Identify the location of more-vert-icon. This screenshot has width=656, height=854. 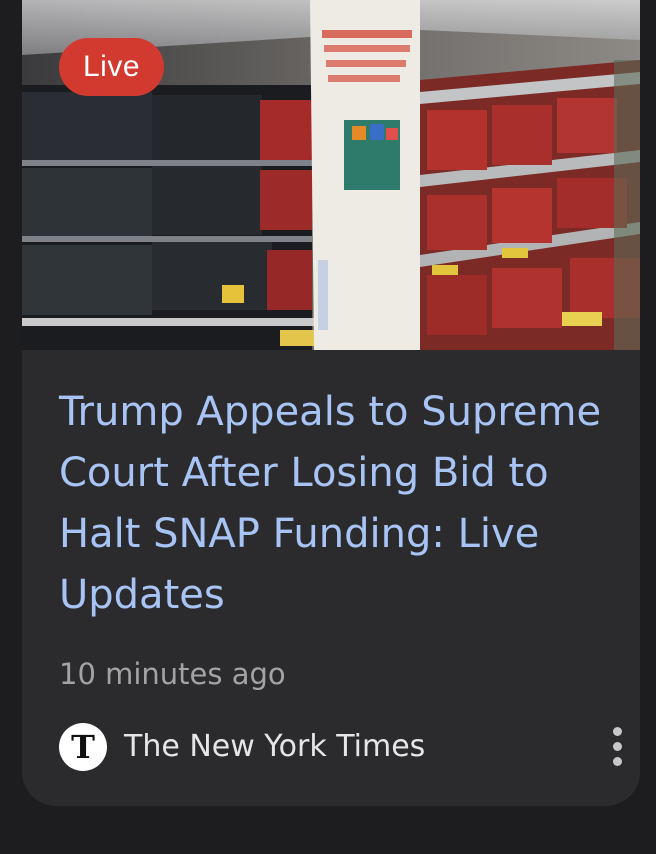
(617, 731).